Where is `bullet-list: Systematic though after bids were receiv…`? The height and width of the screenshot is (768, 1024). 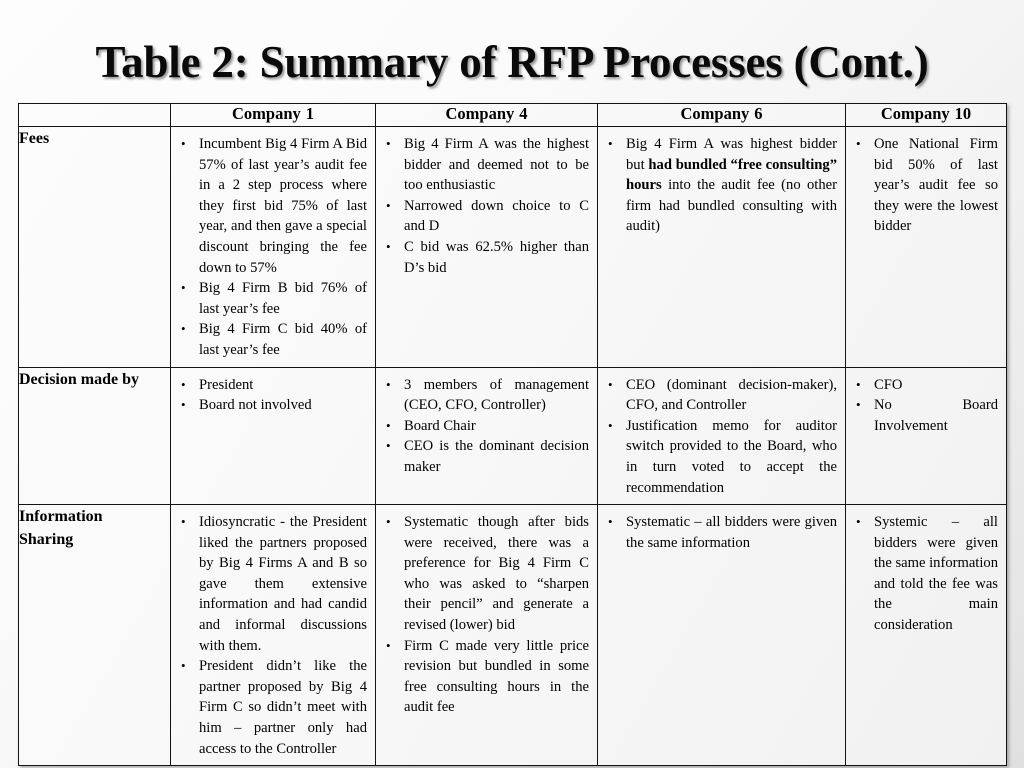 bullet-list: Systematic though after bids were receiv… is located at coordinates (486, 614).